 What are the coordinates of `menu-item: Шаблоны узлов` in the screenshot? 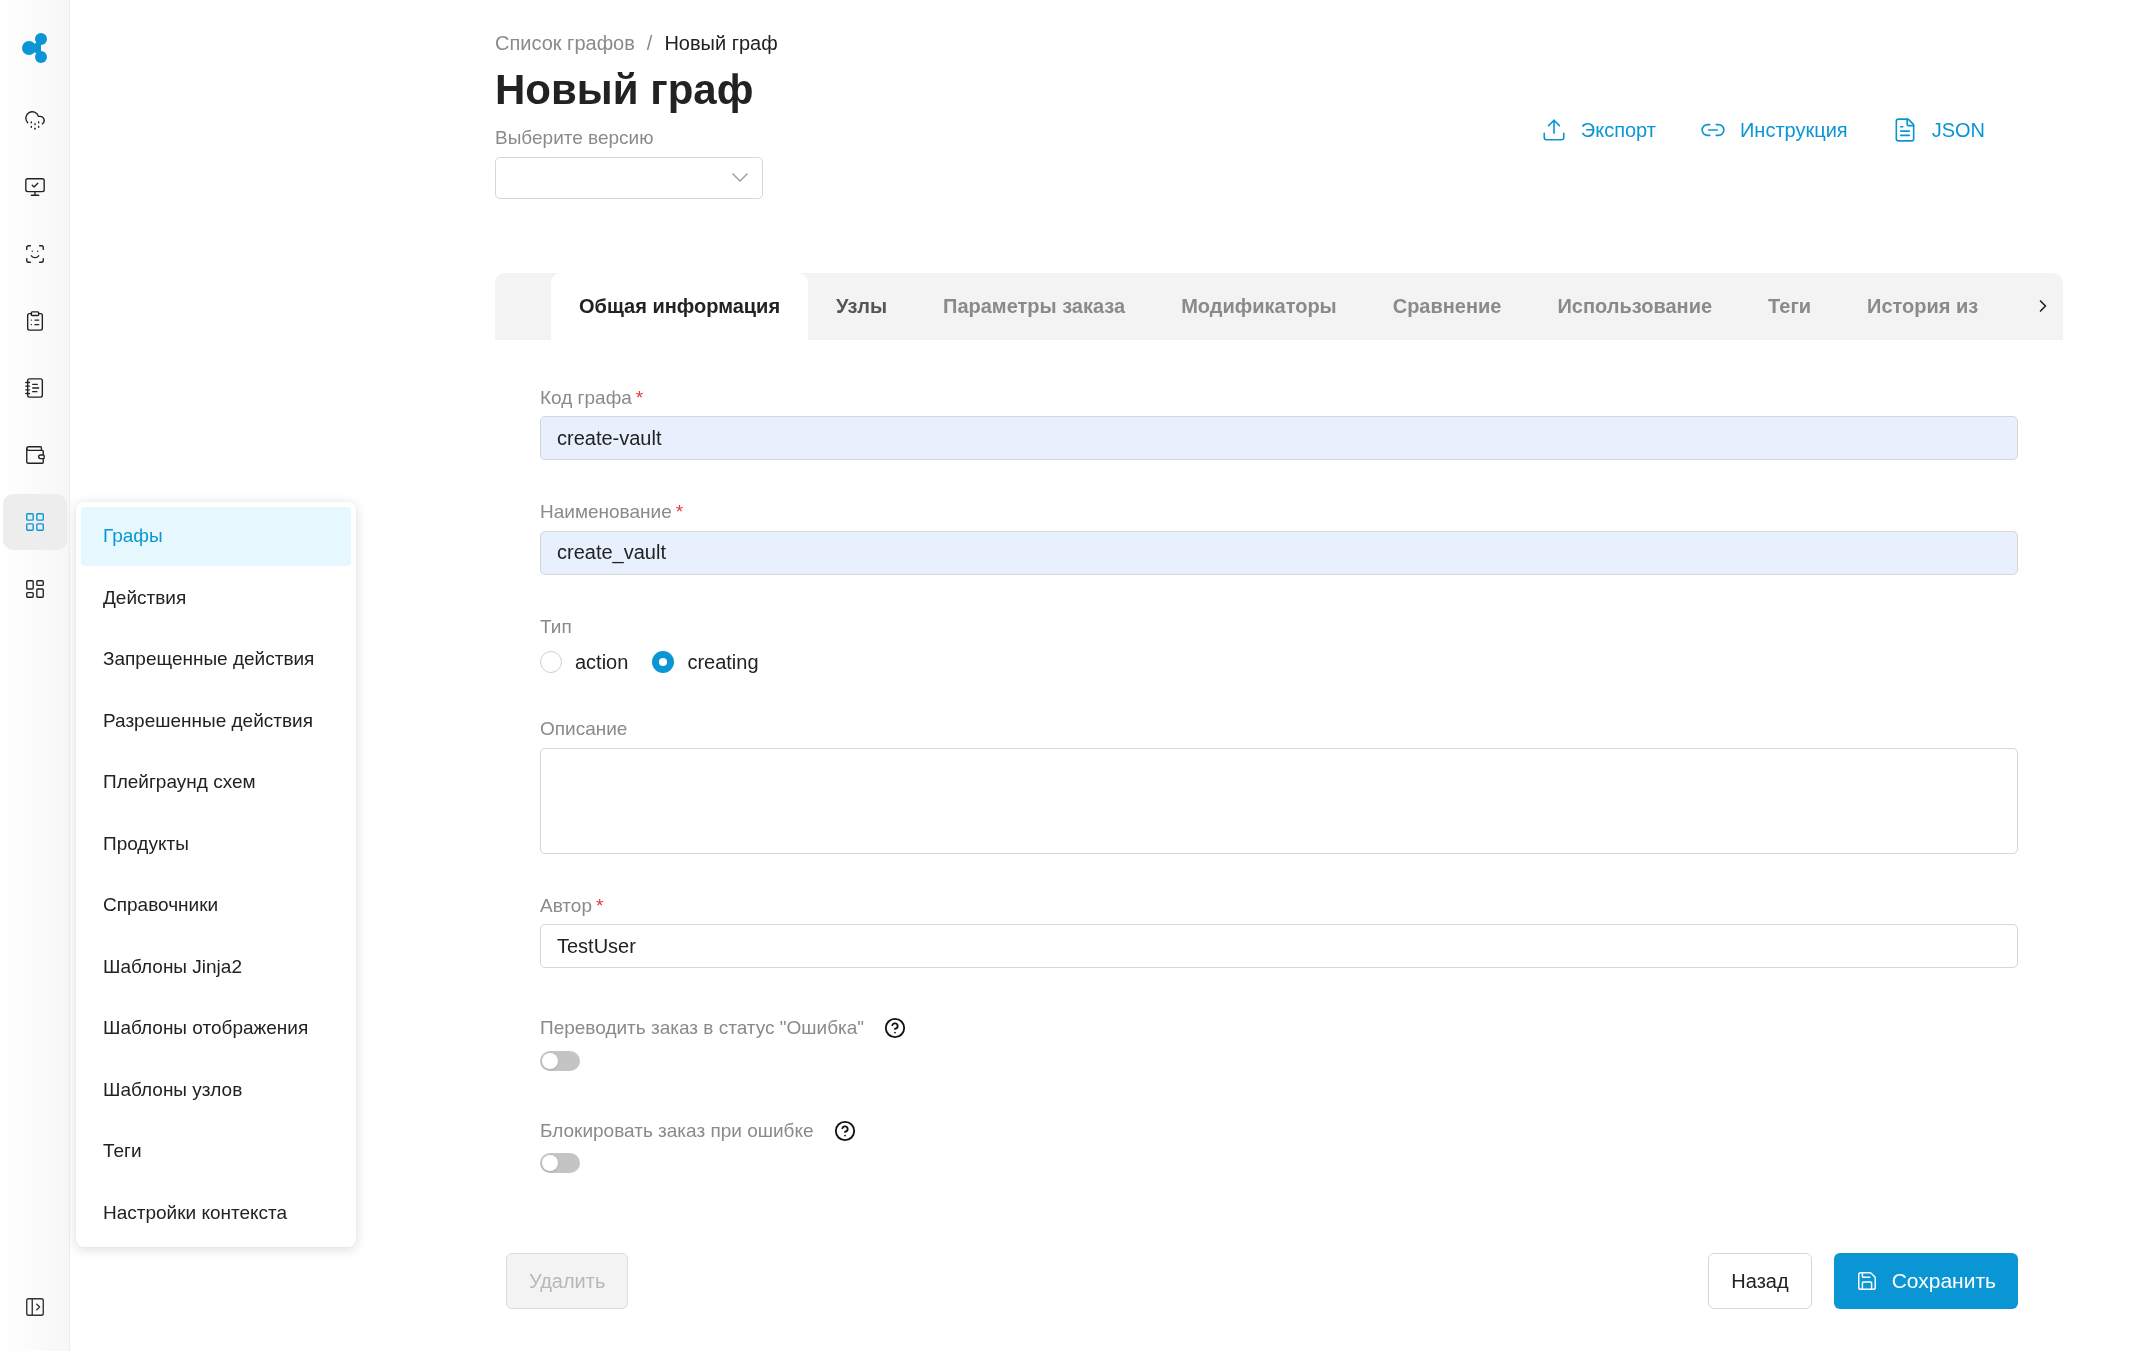 It's located at (216, 1089).